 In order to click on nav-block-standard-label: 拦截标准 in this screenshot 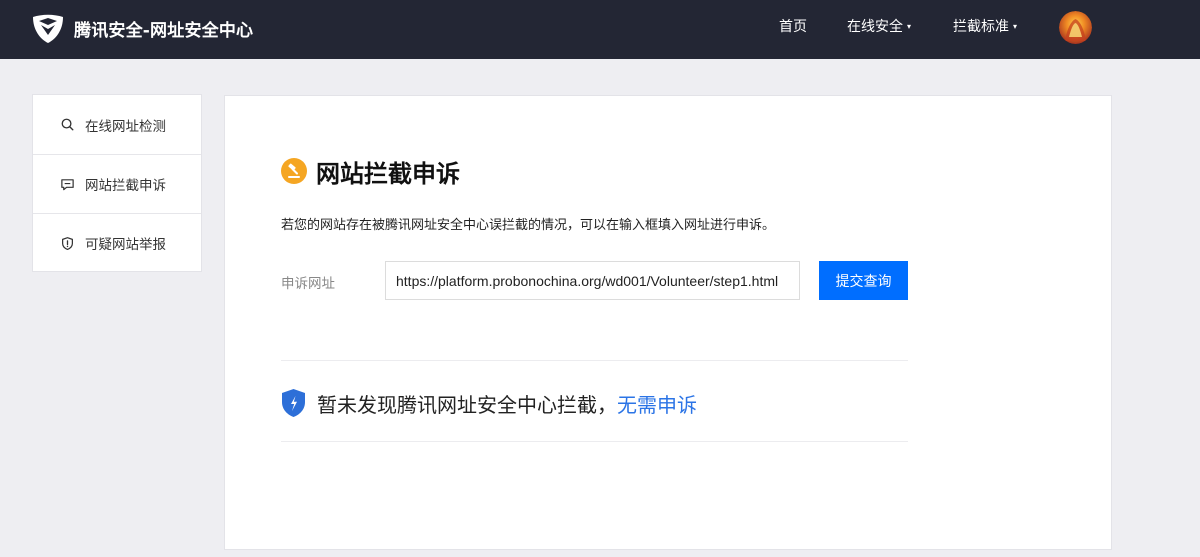, I will do `click(981, 27)`.